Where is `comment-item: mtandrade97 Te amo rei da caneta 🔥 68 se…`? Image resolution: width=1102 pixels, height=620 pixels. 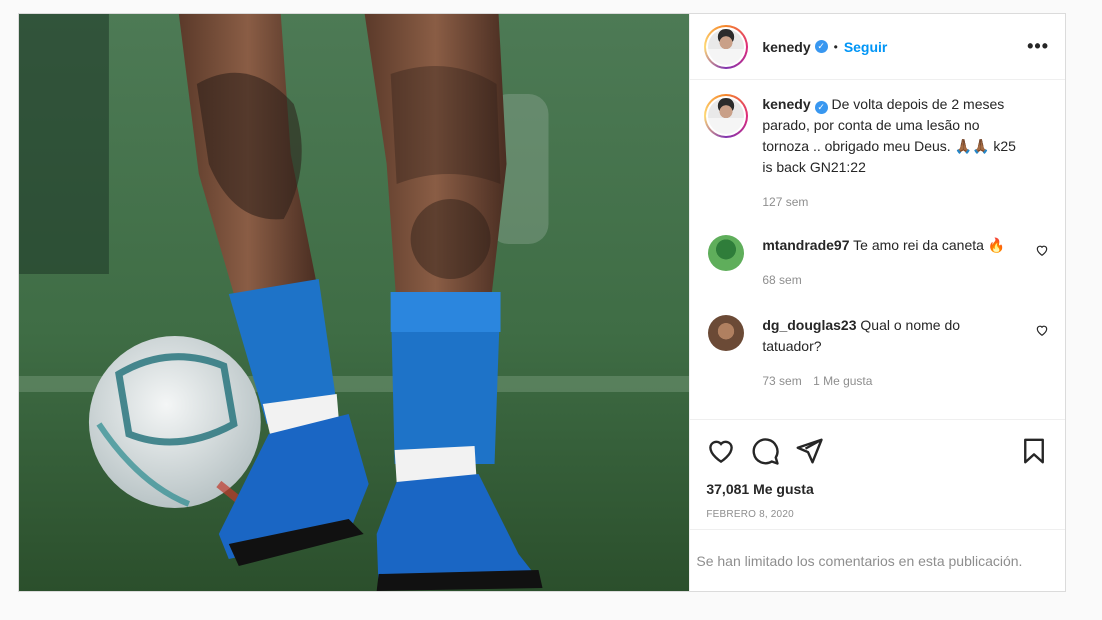 comment-item: mtandrade97 Te amo rei da caneta 🔥 68 se… is located at coordinates (876, 263).